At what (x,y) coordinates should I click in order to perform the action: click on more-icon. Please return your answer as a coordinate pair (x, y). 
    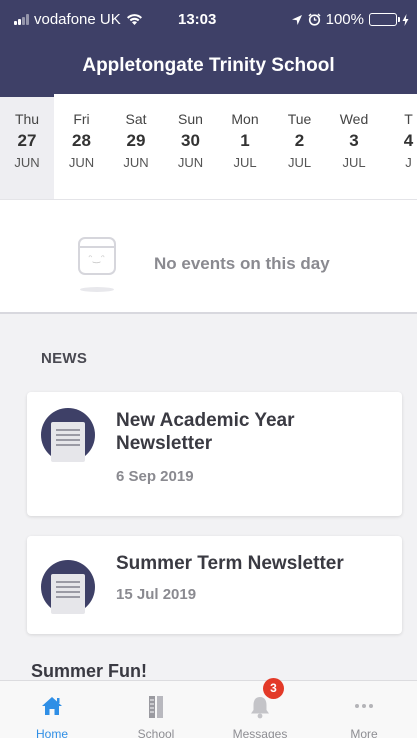
    Looking at the image, I should click on (364, 706).